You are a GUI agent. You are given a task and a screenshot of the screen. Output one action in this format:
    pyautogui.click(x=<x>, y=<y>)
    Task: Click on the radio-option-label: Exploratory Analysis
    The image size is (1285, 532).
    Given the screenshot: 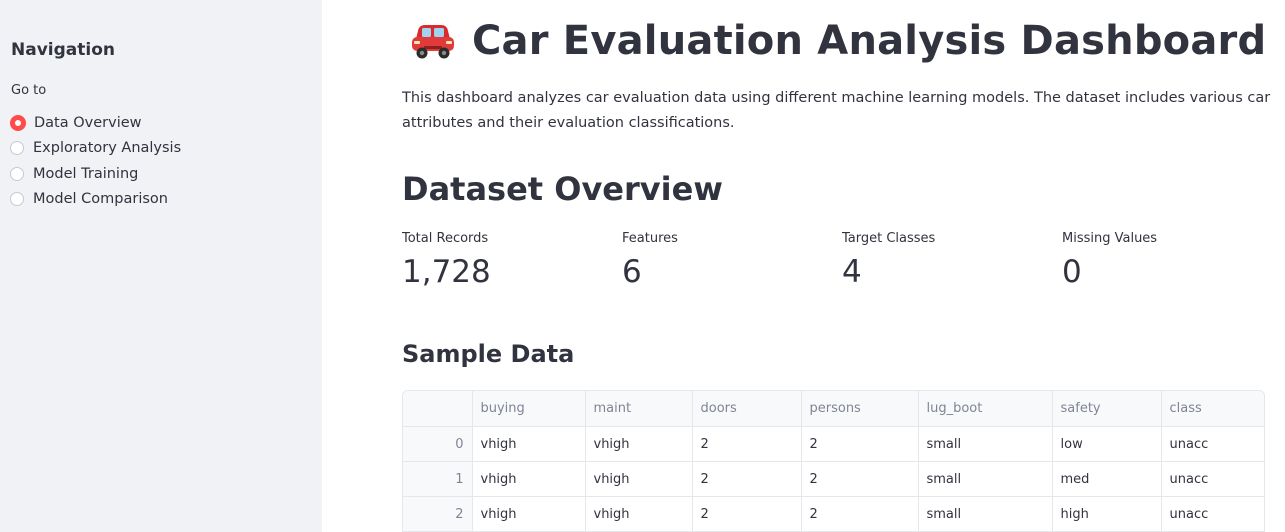 What is the action you would take?
    pyautogui.click(x=107, y=148)
    